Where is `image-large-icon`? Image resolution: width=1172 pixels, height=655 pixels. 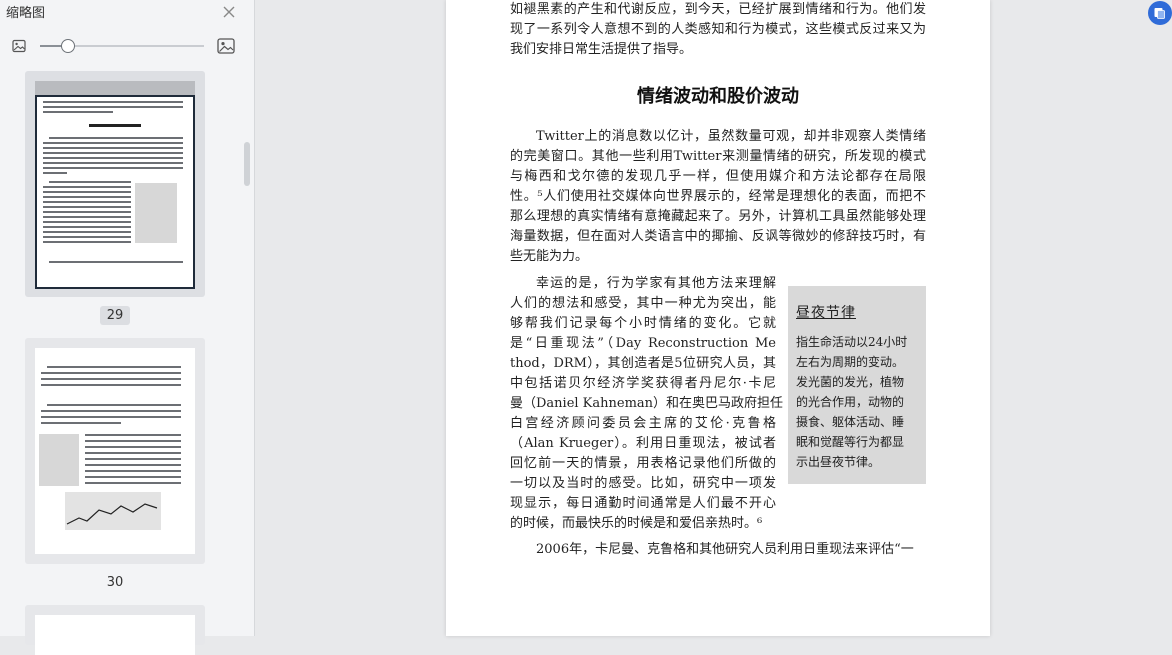 image-large-icon is located at coordinates (226, 46).